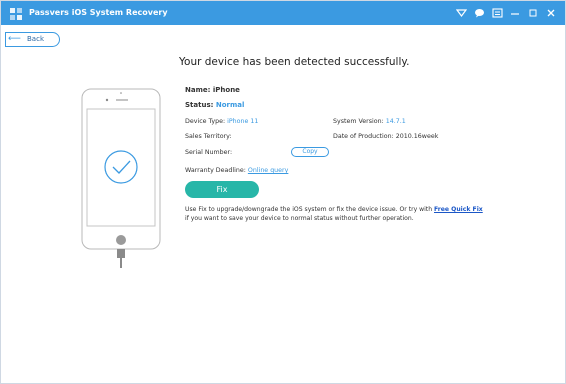  I want to click on title-bar-controls, so click(505, 13).